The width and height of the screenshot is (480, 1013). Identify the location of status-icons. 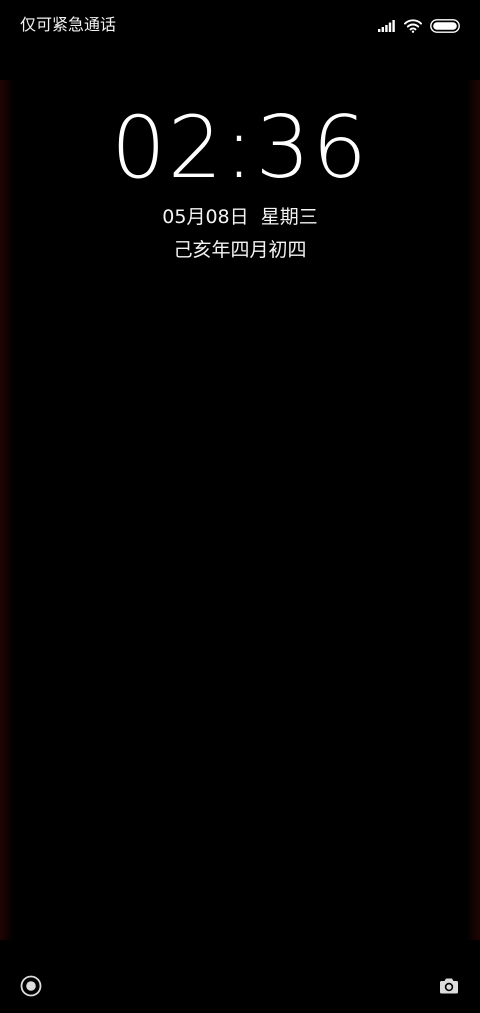
(419, 26).